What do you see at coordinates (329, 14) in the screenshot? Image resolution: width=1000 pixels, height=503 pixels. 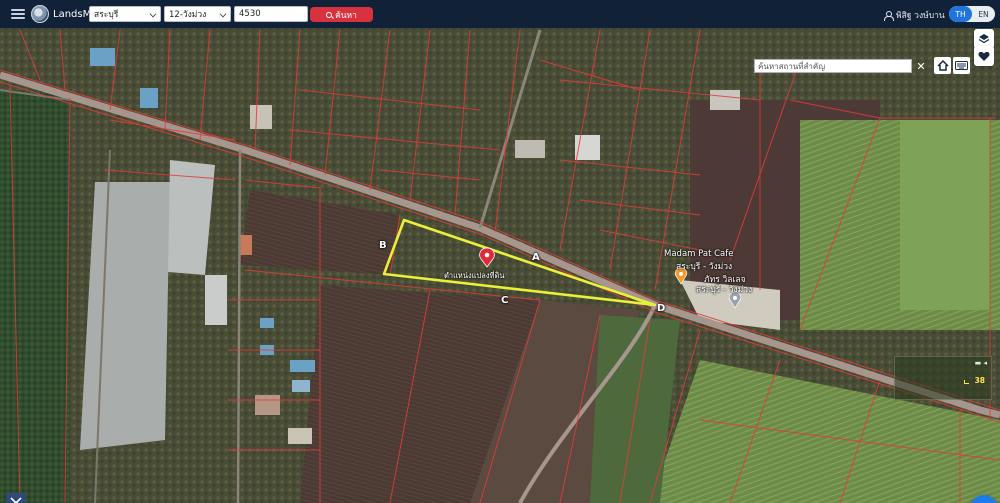 I see `search-icon` at bounding box center [329, 14].